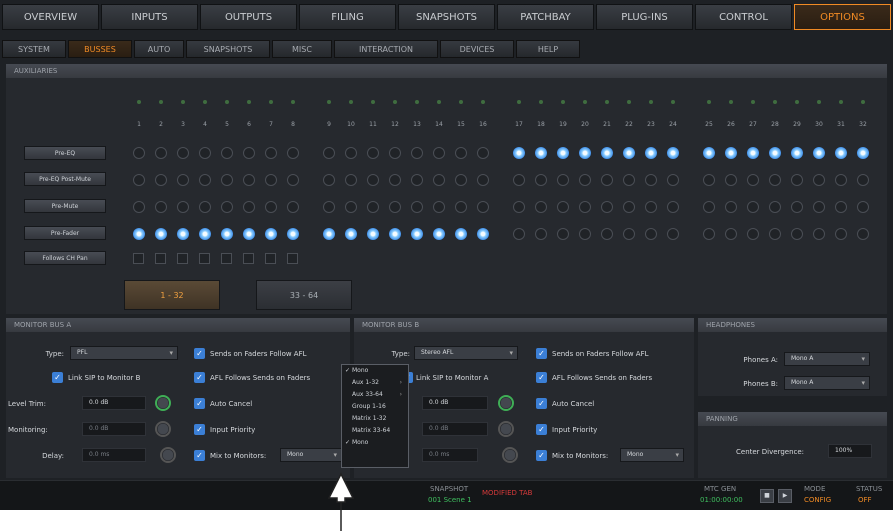 The width and height of the screenshot is (893, 531). Describe the element at coordinates (199, 353) in the screenshot. I see `monitor-a-sends-follow-checkbox: ✓` at that location.